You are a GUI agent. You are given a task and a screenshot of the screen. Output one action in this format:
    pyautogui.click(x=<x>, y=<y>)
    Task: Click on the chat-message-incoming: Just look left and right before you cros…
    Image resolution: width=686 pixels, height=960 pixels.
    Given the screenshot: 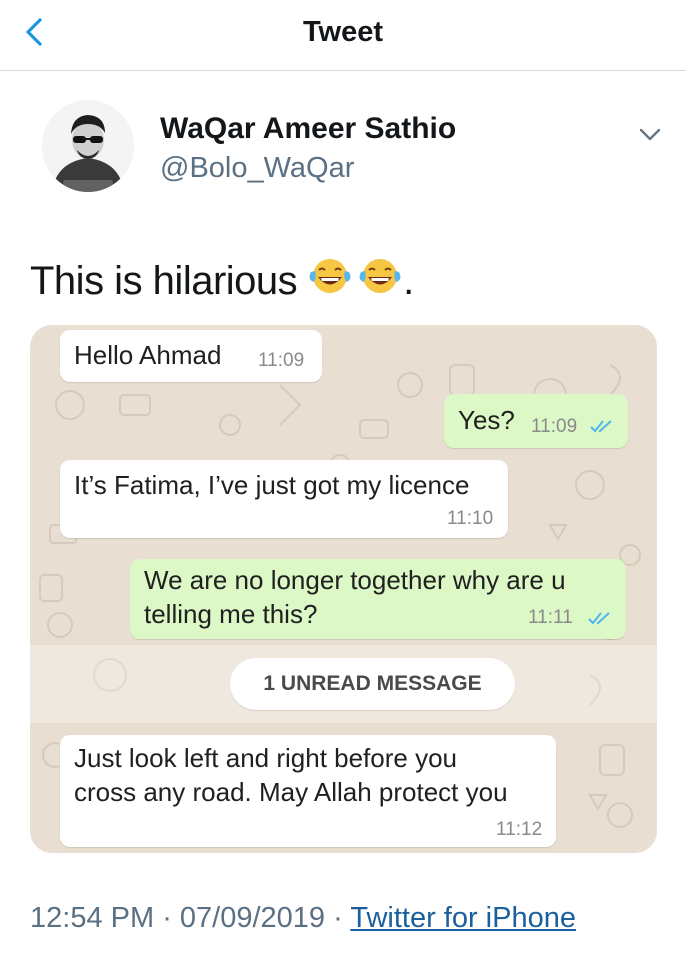 What is the action you would take?
    pyautogui.click(x=308, y=791)
    